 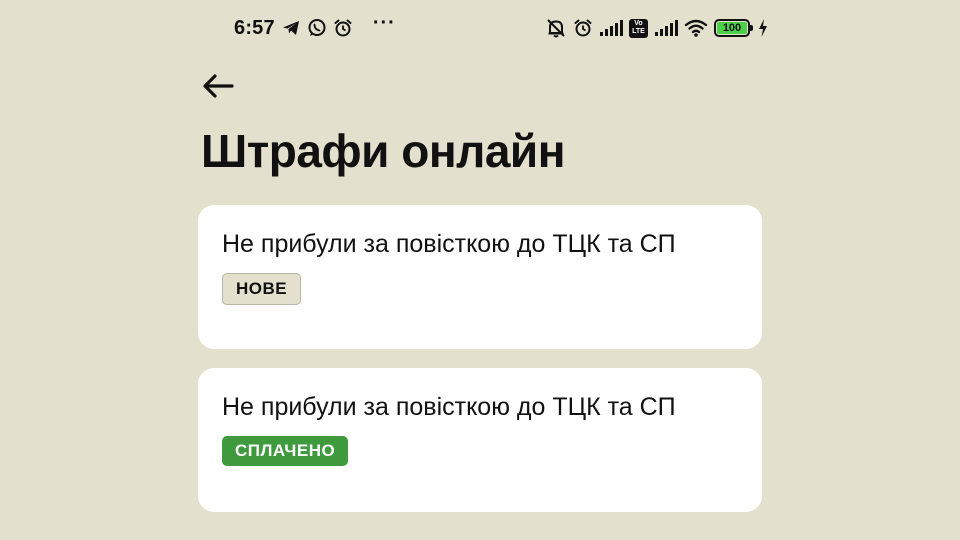 I want to click on telegram-icon, so click(x=291, y=28).